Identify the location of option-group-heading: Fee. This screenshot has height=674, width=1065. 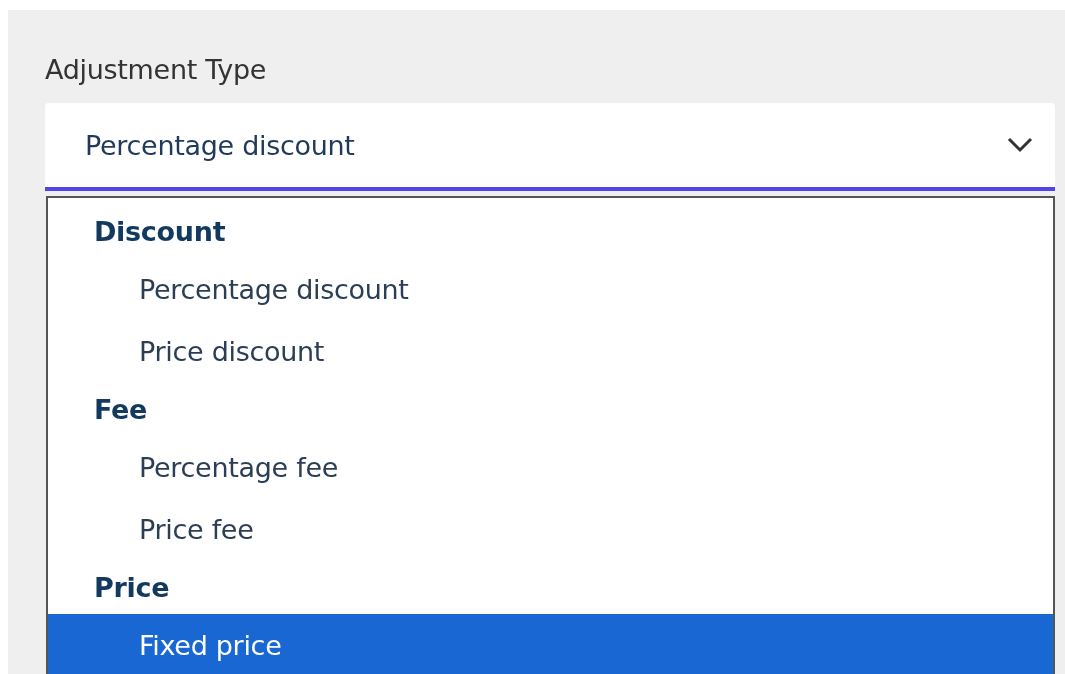
(121, 409).